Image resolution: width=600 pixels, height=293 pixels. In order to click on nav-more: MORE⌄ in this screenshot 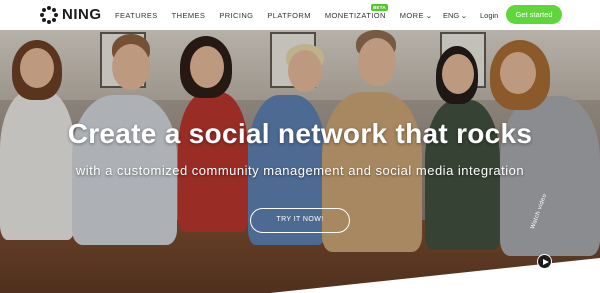, I will do `click(416, 15)`.